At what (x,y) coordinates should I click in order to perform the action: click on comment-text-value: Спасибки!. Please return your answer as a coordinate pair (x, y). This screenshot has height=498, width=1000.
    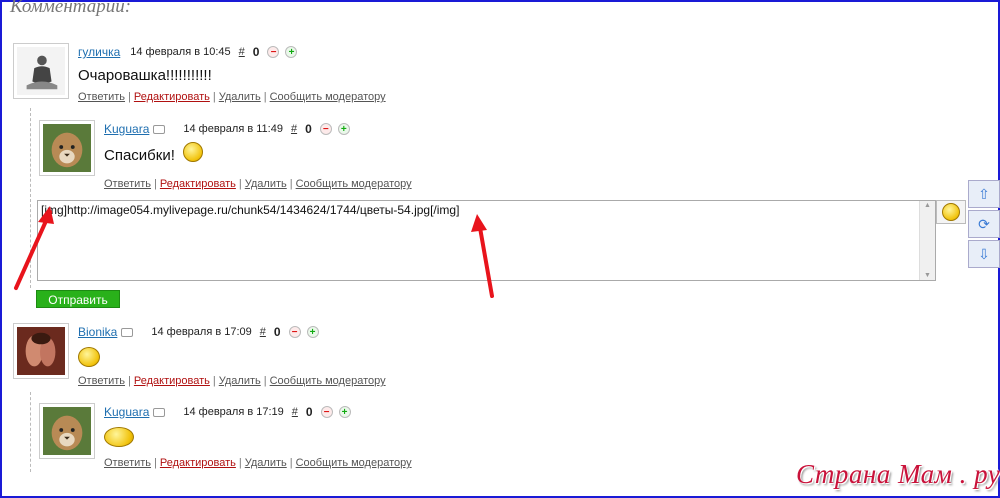
    Looking at the image, I should click on (139, 155).